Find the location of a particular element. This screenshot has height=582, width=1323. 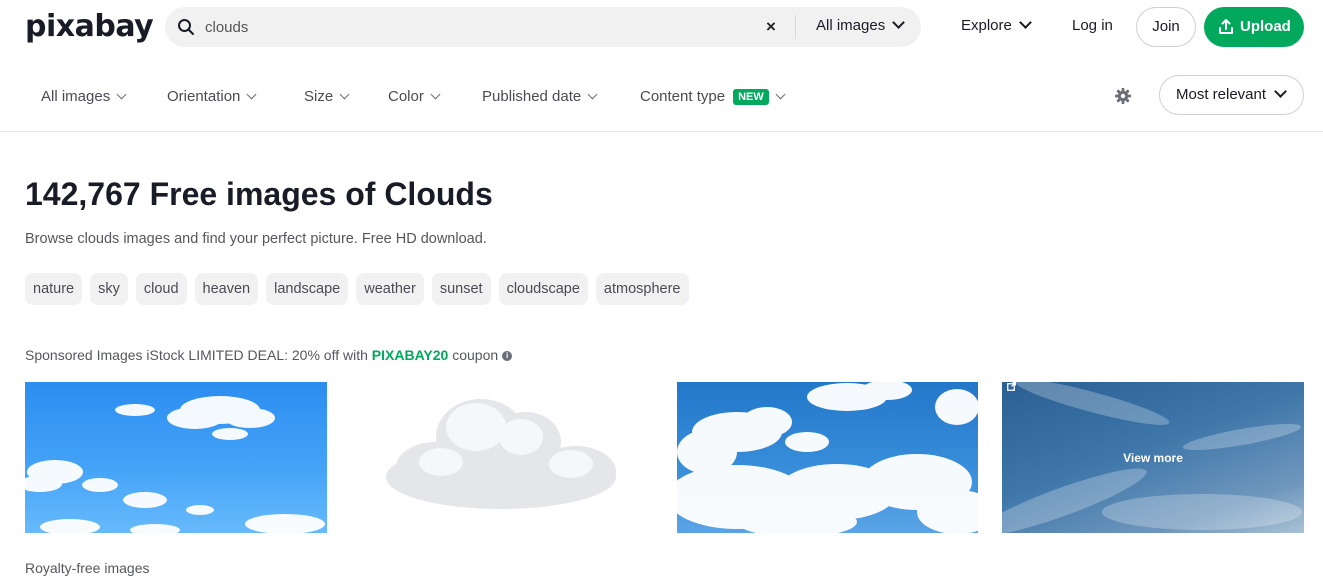

join-button: Join is located at coordinates (1166, 27).